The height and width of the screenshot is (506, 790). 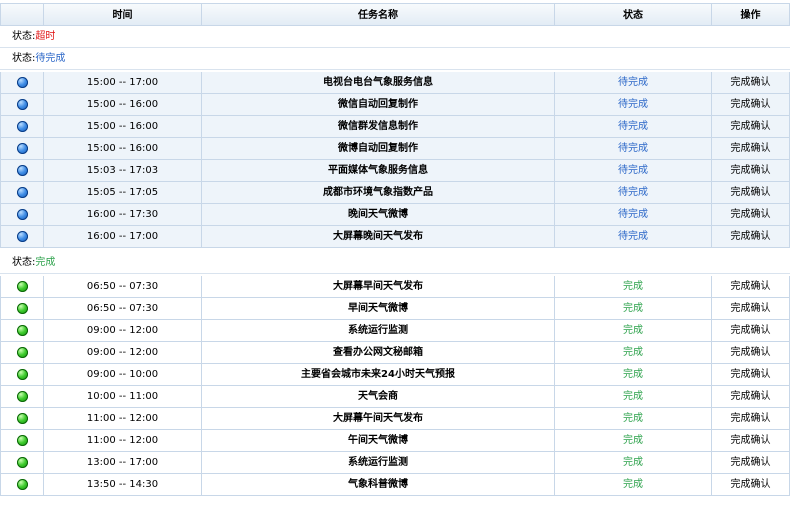 What do you see at coordinates (123, 15) in the screenshot?
I see `header-time: 时间` at bounding box center [123, 15].